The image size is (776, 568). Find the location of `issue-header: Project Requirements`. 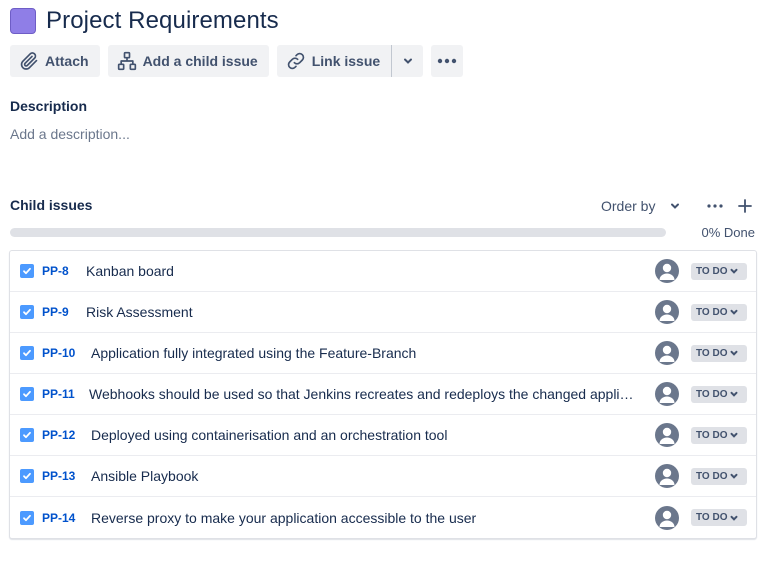

issue-header: Project Requirements is located at coordinates (144, 21).